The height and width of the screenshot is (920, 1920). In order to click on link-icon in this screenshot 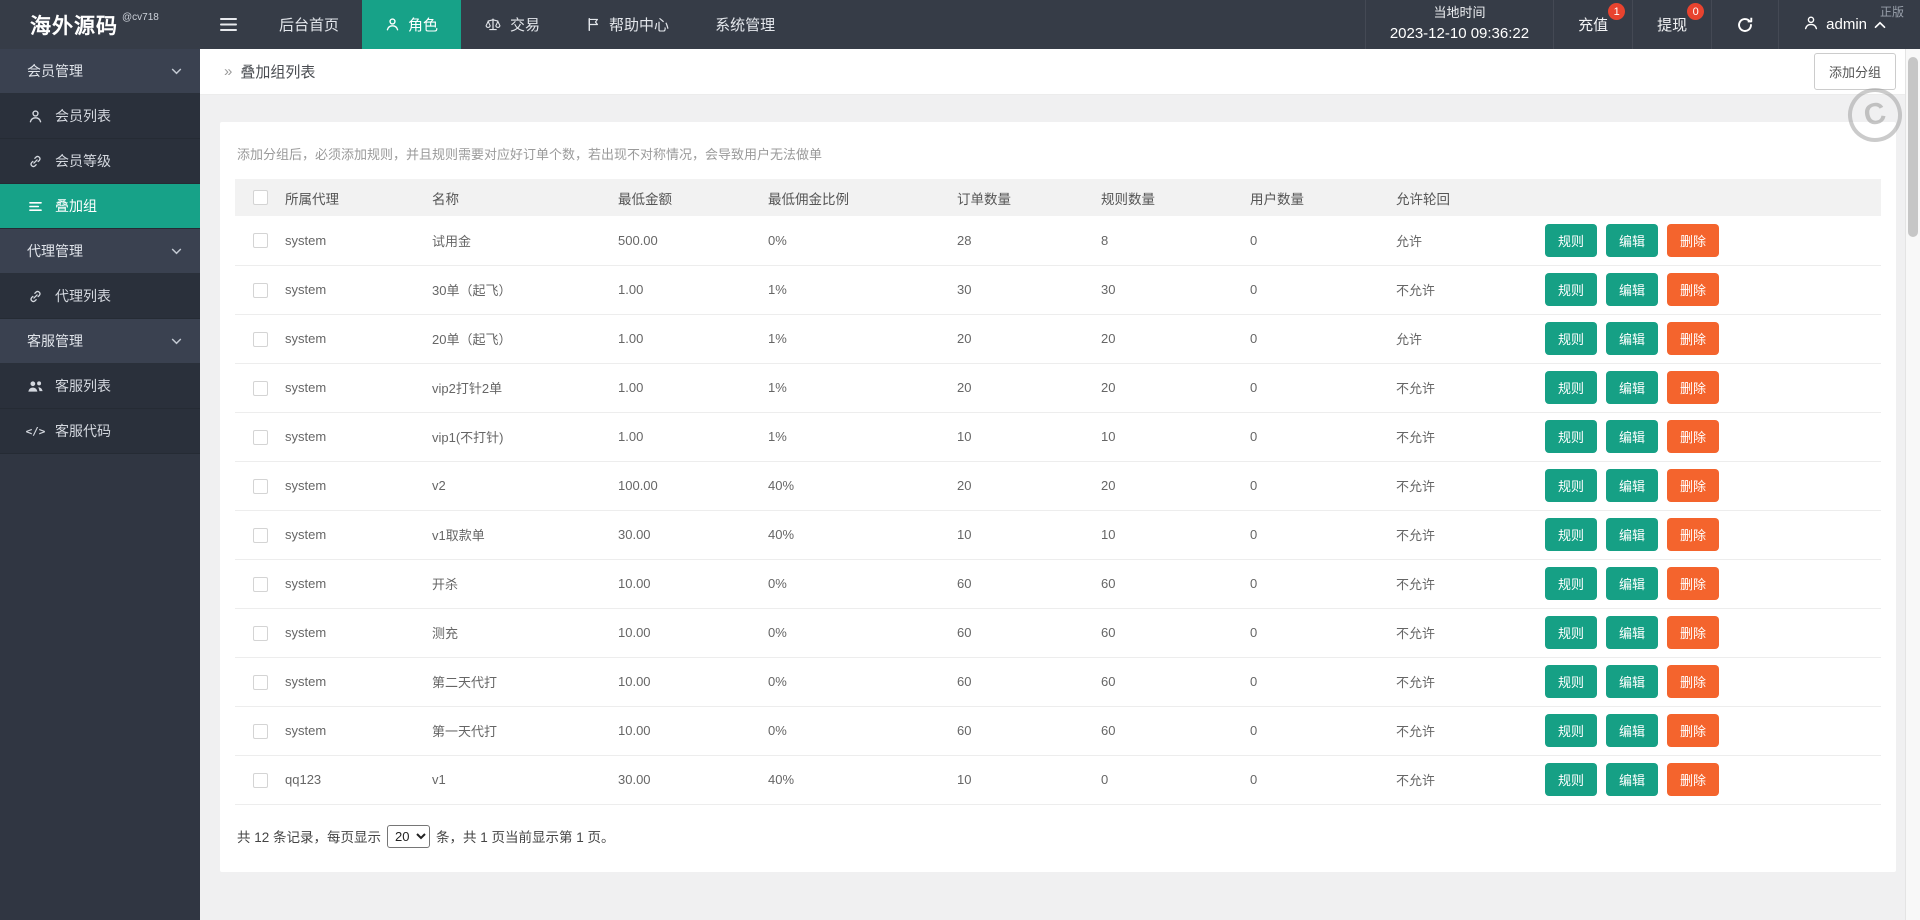, I will do `click(35, 161)`.